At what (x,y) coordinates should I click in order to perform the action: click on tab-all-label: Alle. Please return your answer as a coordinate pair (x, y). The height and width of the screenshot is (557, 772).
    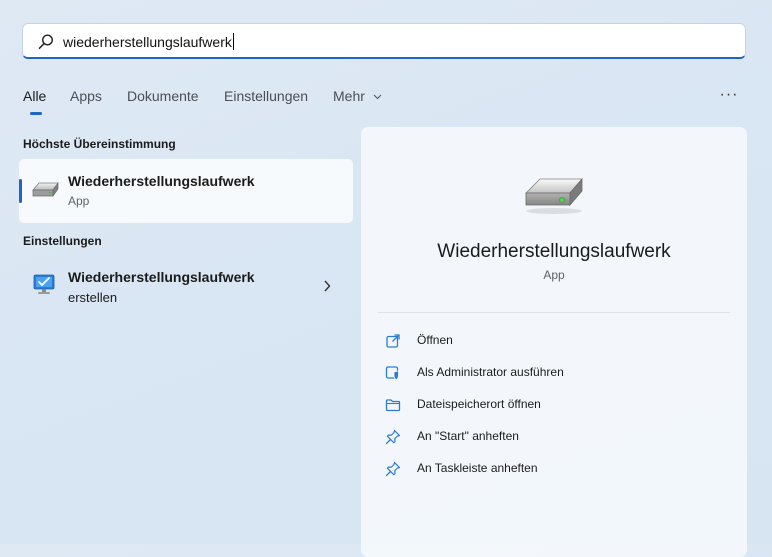
    Looking at the image, I should click on (35, 96).